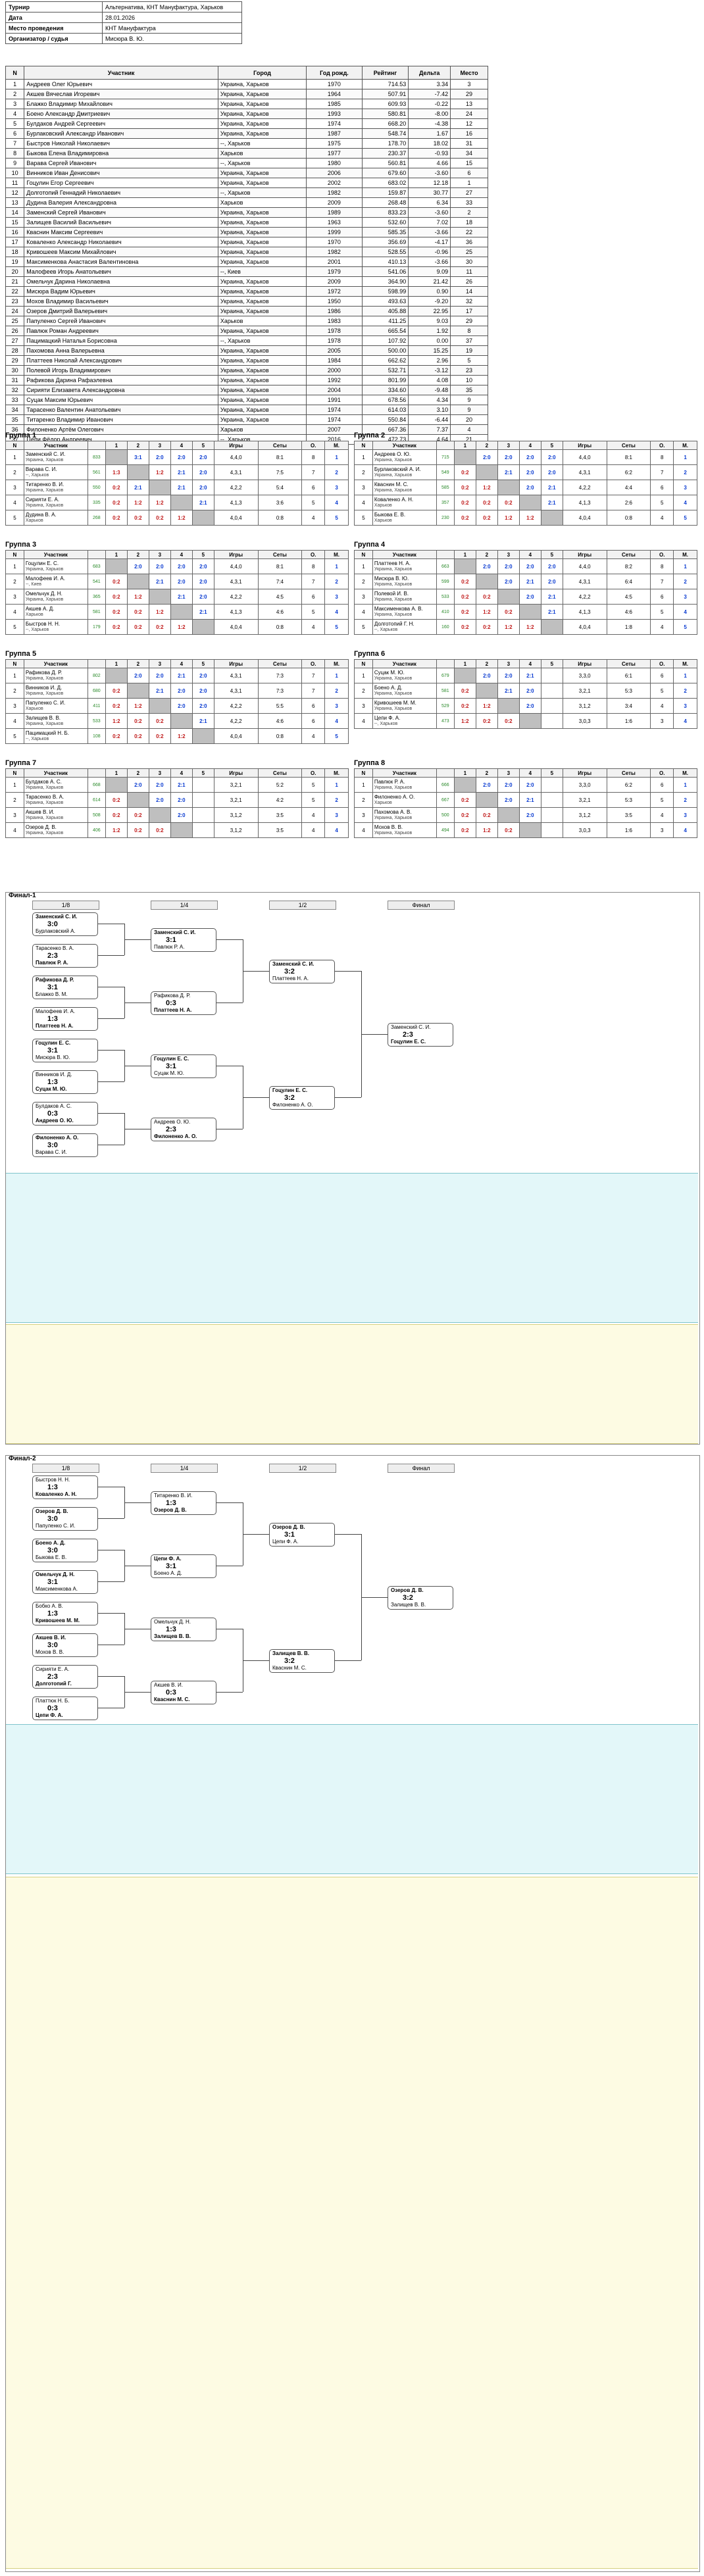 Image resolution: width=704 pixels, height=2576 pixels. I want to click on row-number: 4, so click(14, 830).